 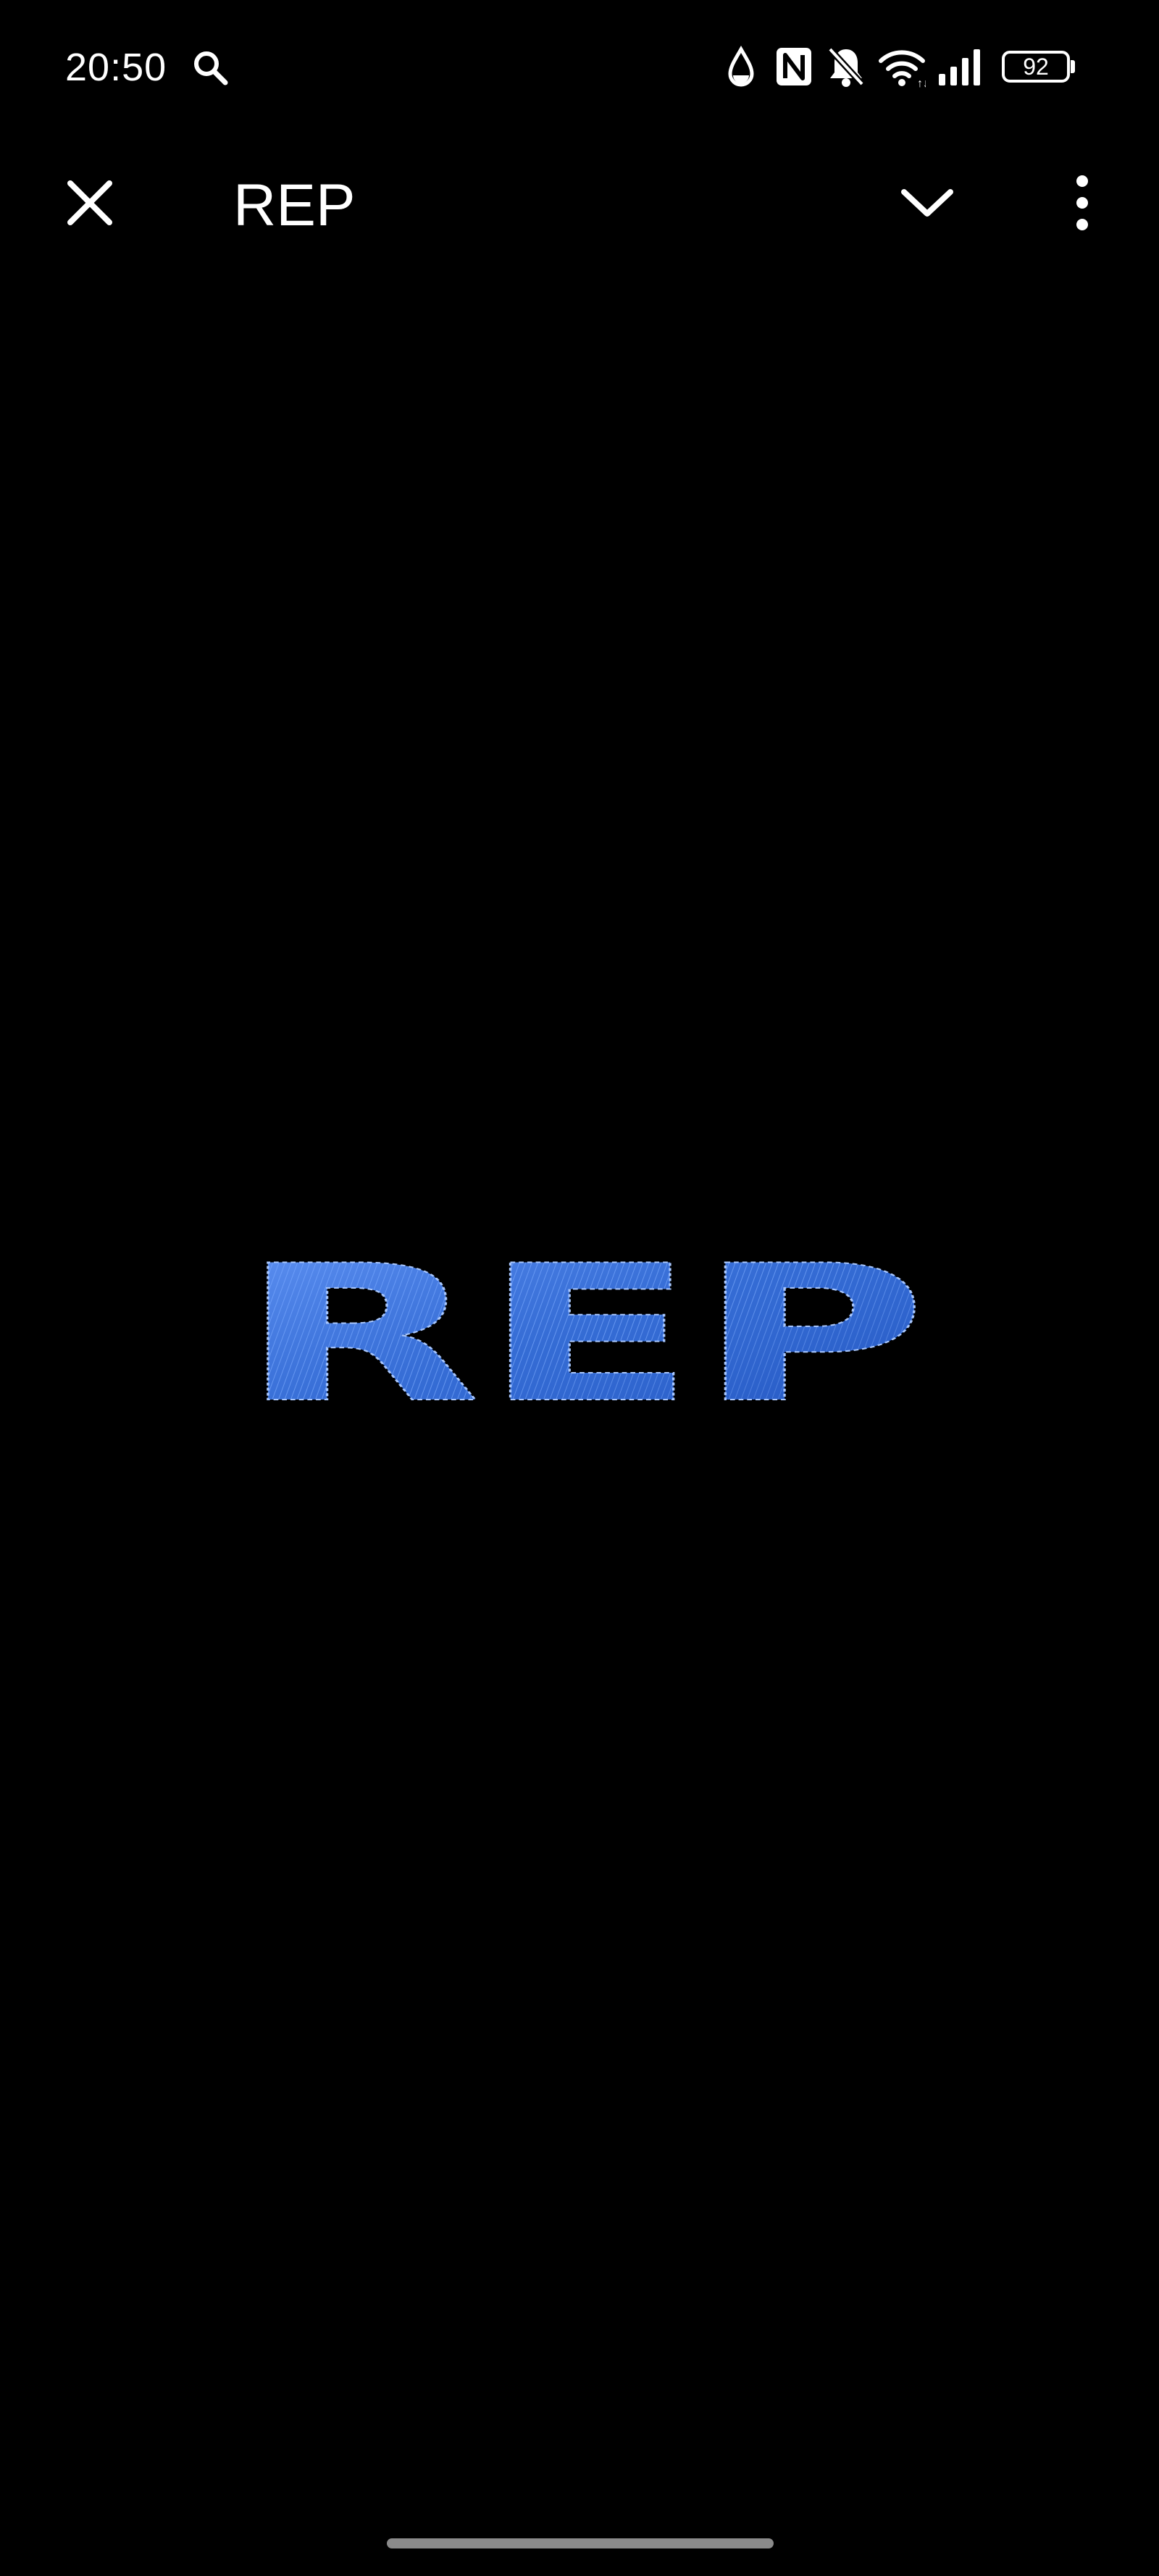 What do you see at coordinates (846, 66) in the screenshot?
I see `notifications-off-icon` at bounding box center [846, 66].